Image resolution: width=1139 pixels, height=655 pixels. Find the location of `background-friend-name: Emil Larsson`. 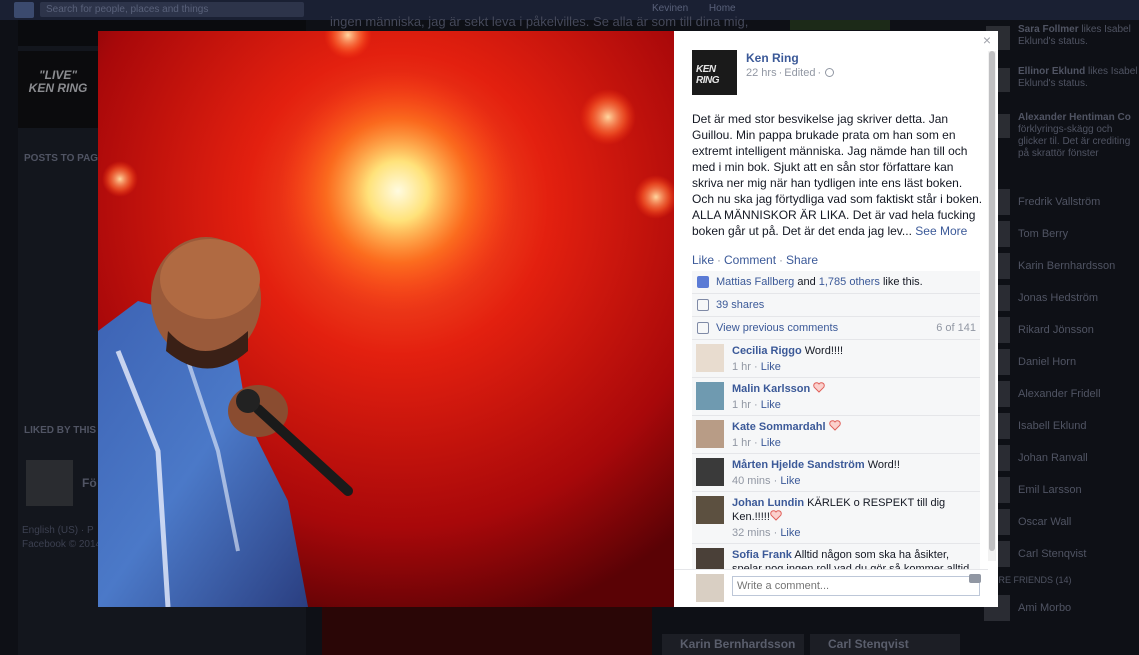

background-friend-name: Emil Larsson is located at coordinates (1050, 490).